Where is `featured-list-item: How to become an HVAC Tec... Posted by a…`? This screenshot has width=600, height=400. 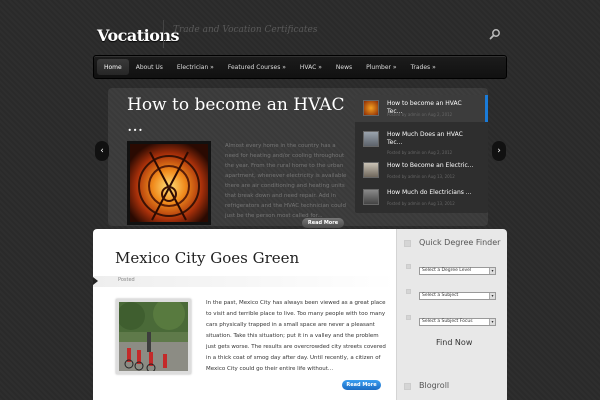
featured-list-item: How to become an HVAC Tec... Posted by a… is located at coordinates (421, 108).